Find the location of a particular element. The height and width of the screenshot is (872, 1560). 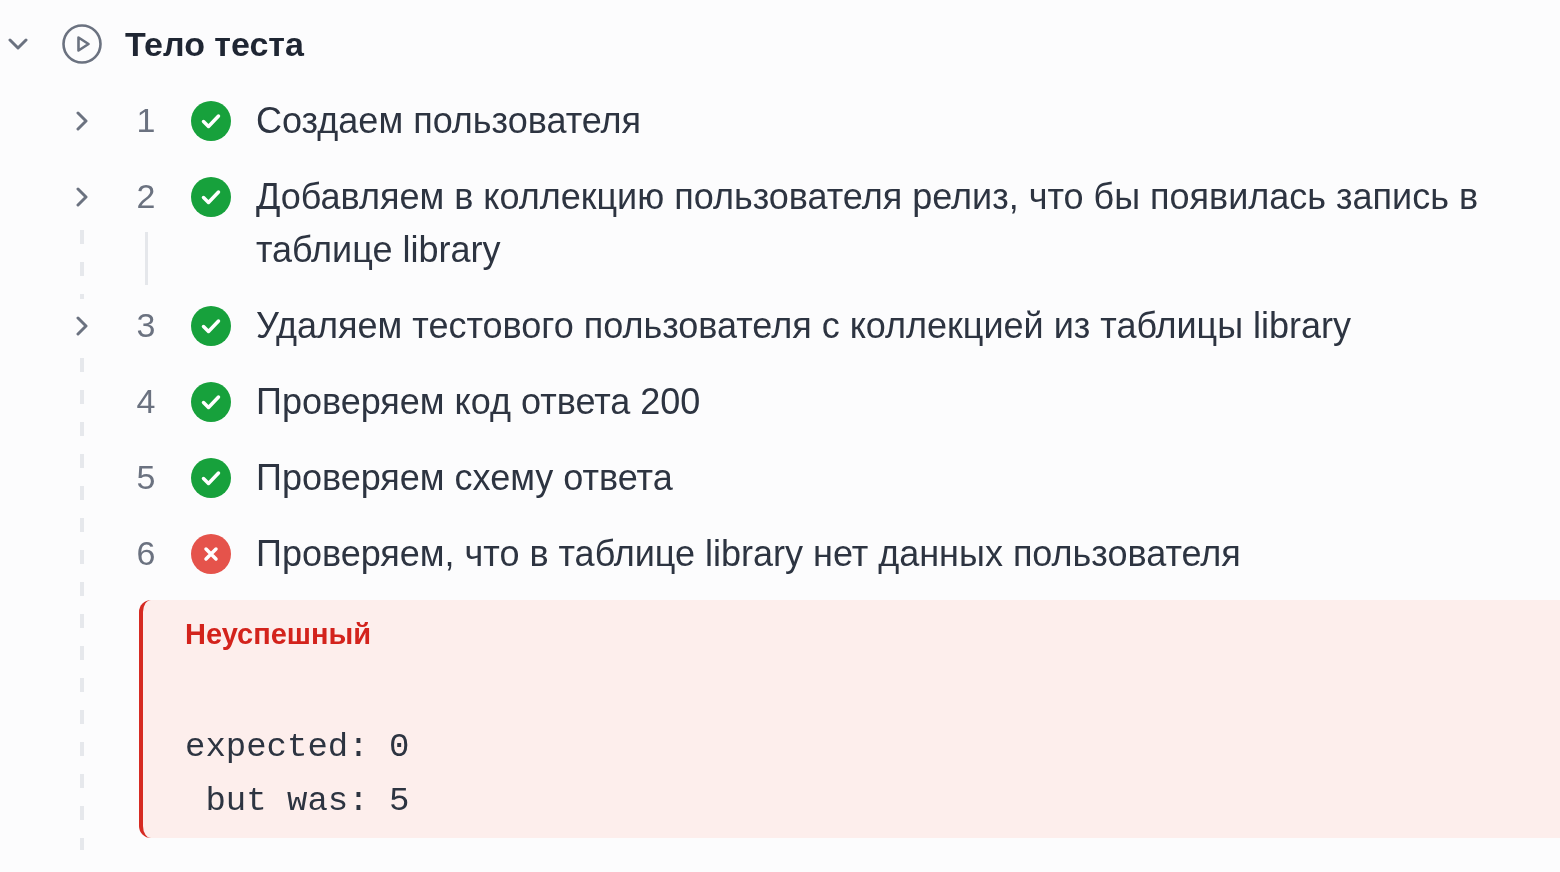

step-number: 1 is located at coordinates (146, 120).